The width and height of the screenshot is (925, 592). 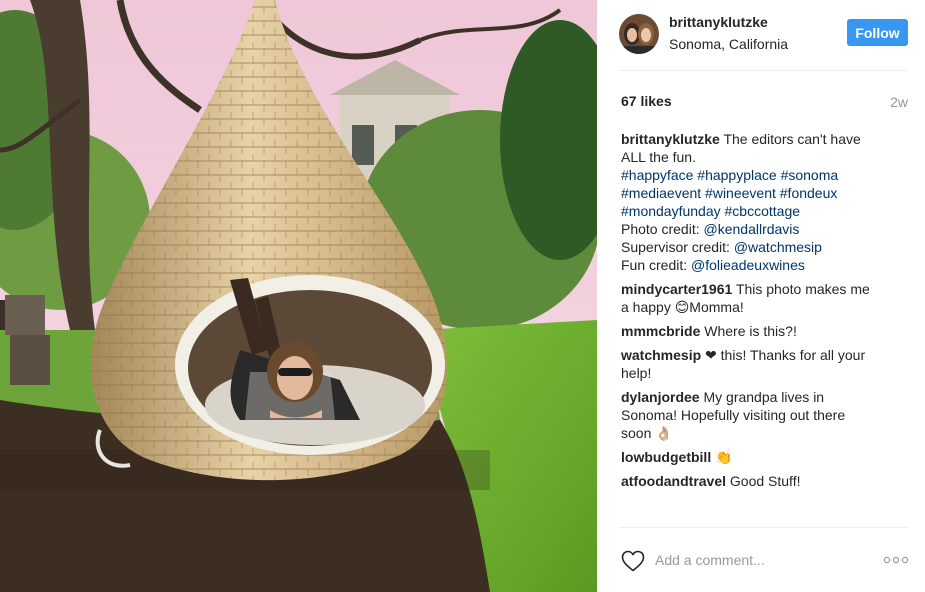 I want to click on comment: atfoodandtravel Good Stuff!, so click(x=766, y=481).